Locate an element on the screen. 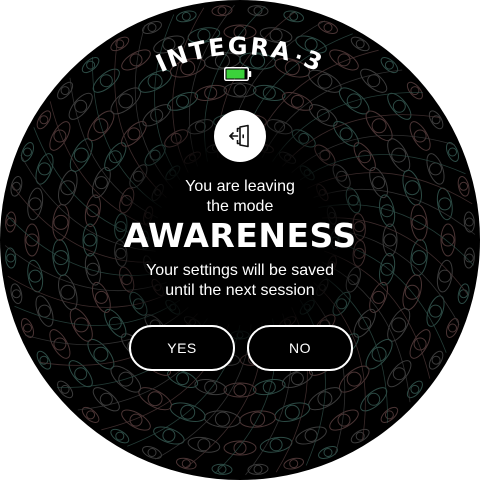 The height and width of the screenshot is (480, 480). door-exit-icon is located at coordinates (239, 136).